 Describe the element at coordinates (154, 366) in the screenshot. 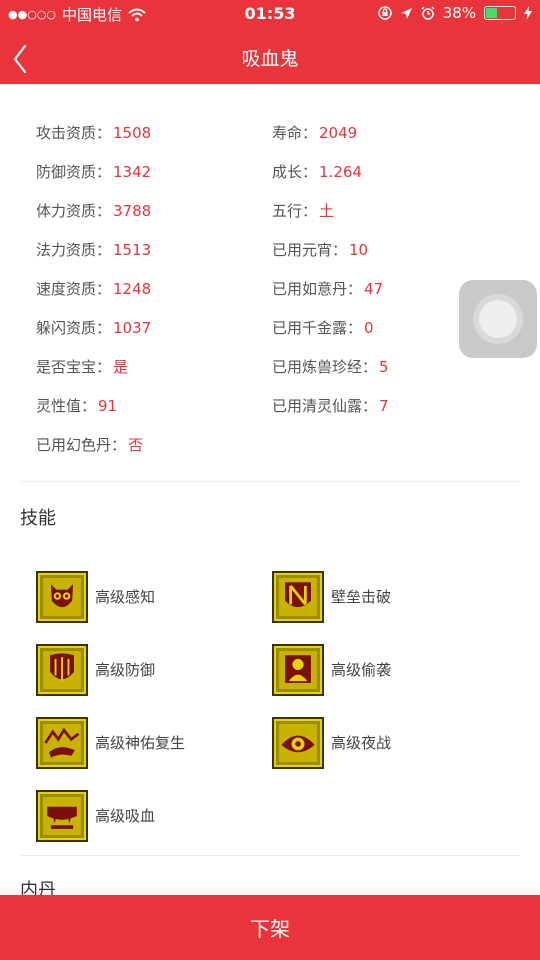

I see `attribute-item: 是否宝宝：是` at that location.